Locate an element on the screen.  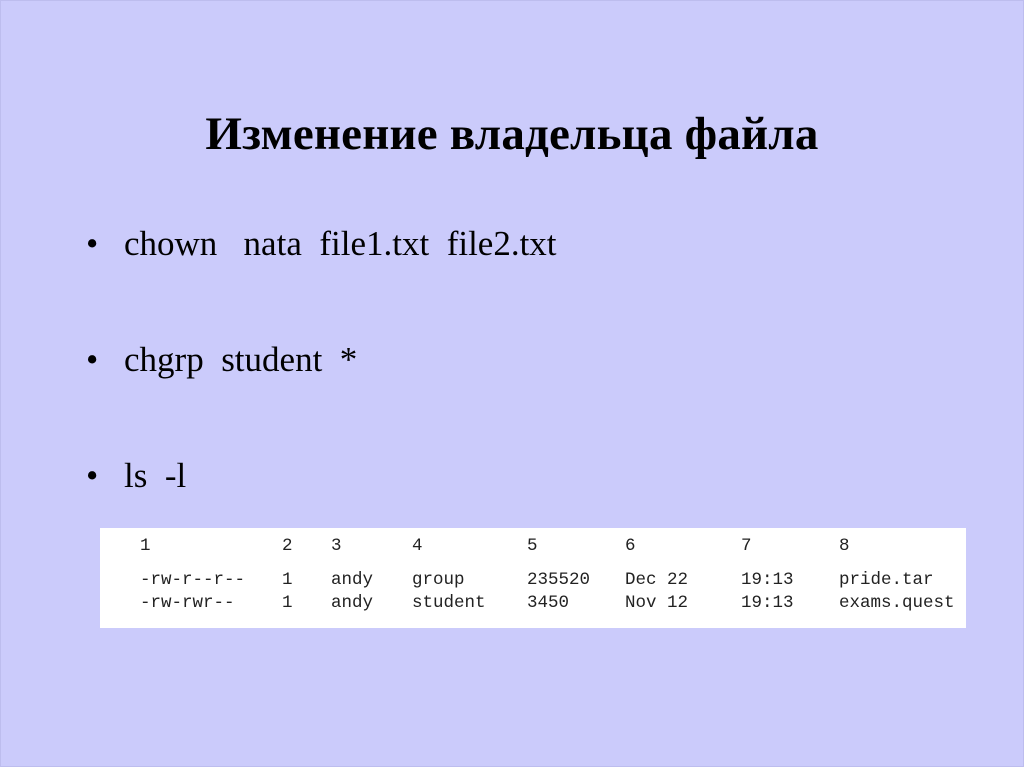
bullet-chown: • chown nata file1.txt file2.txt is located at coordinates (321, 244).